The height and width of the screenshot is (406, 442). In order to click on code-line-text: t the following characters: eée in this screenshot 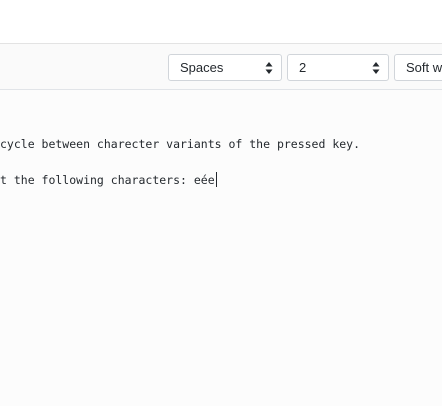, I will do `click(107, 180)`.